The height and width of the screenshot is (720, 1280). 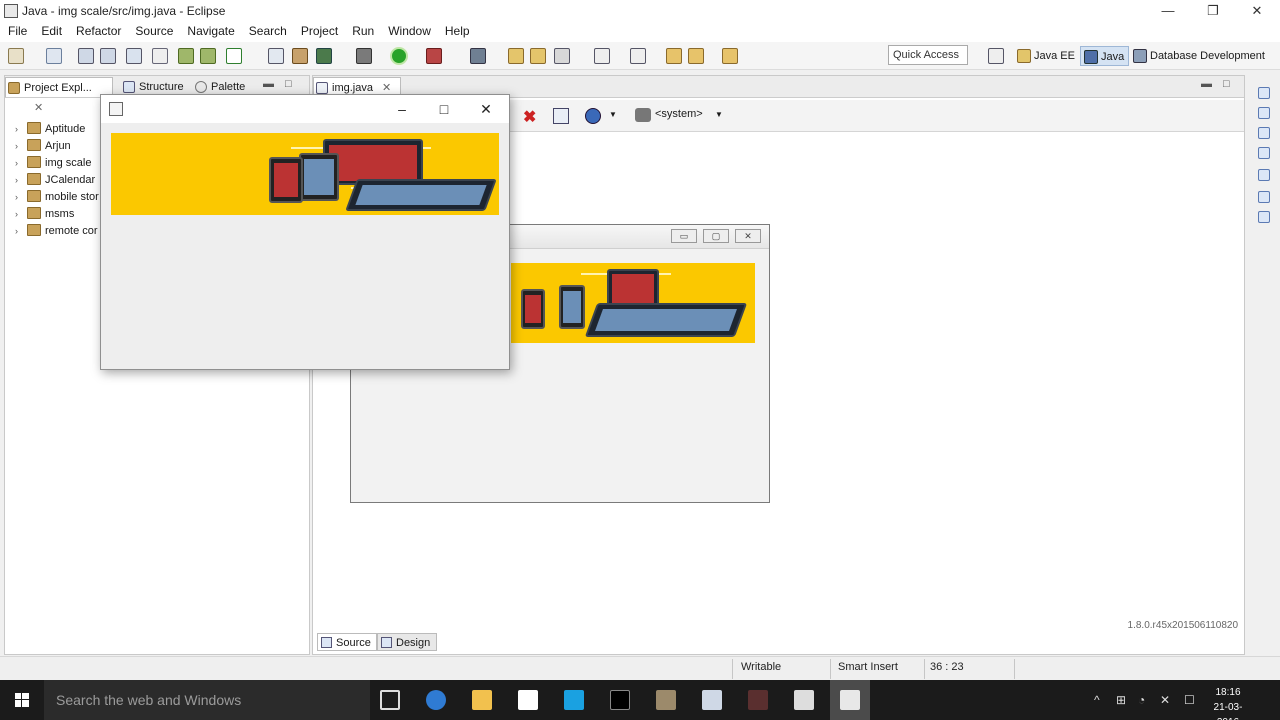 I want to click on maximize-editor-icon: □, so click(x=1226, y=84).